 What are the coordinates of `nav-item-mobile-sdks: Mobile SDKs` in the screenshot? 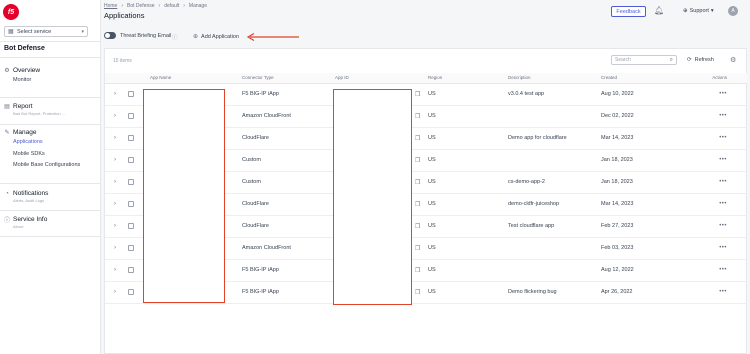 It's located at (50, 155).